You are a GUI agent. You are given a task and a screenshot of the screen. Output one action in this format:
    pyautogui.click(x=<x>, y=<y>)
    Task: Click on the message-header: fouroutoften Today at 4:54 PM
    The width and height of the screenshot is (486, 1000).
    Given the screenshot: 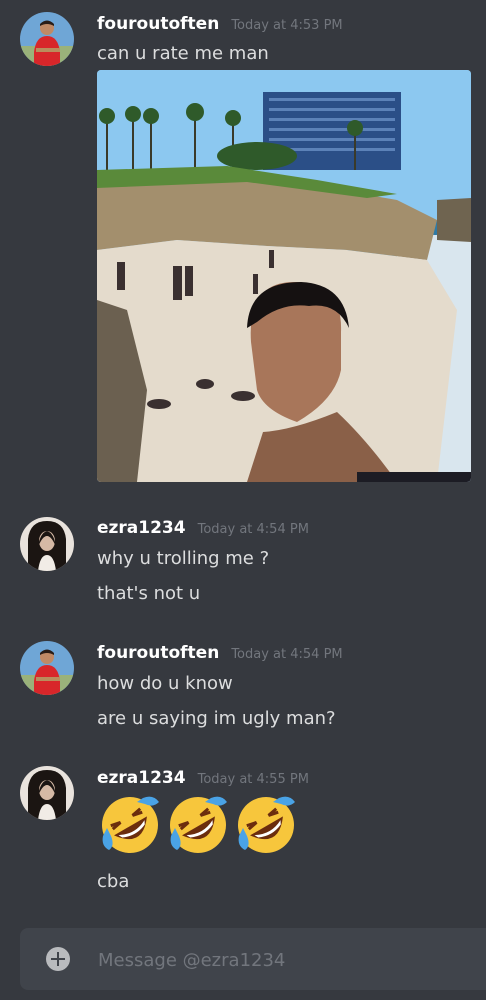 What is the action you would take?
    pyautogui.click(x=220, y=653)
    